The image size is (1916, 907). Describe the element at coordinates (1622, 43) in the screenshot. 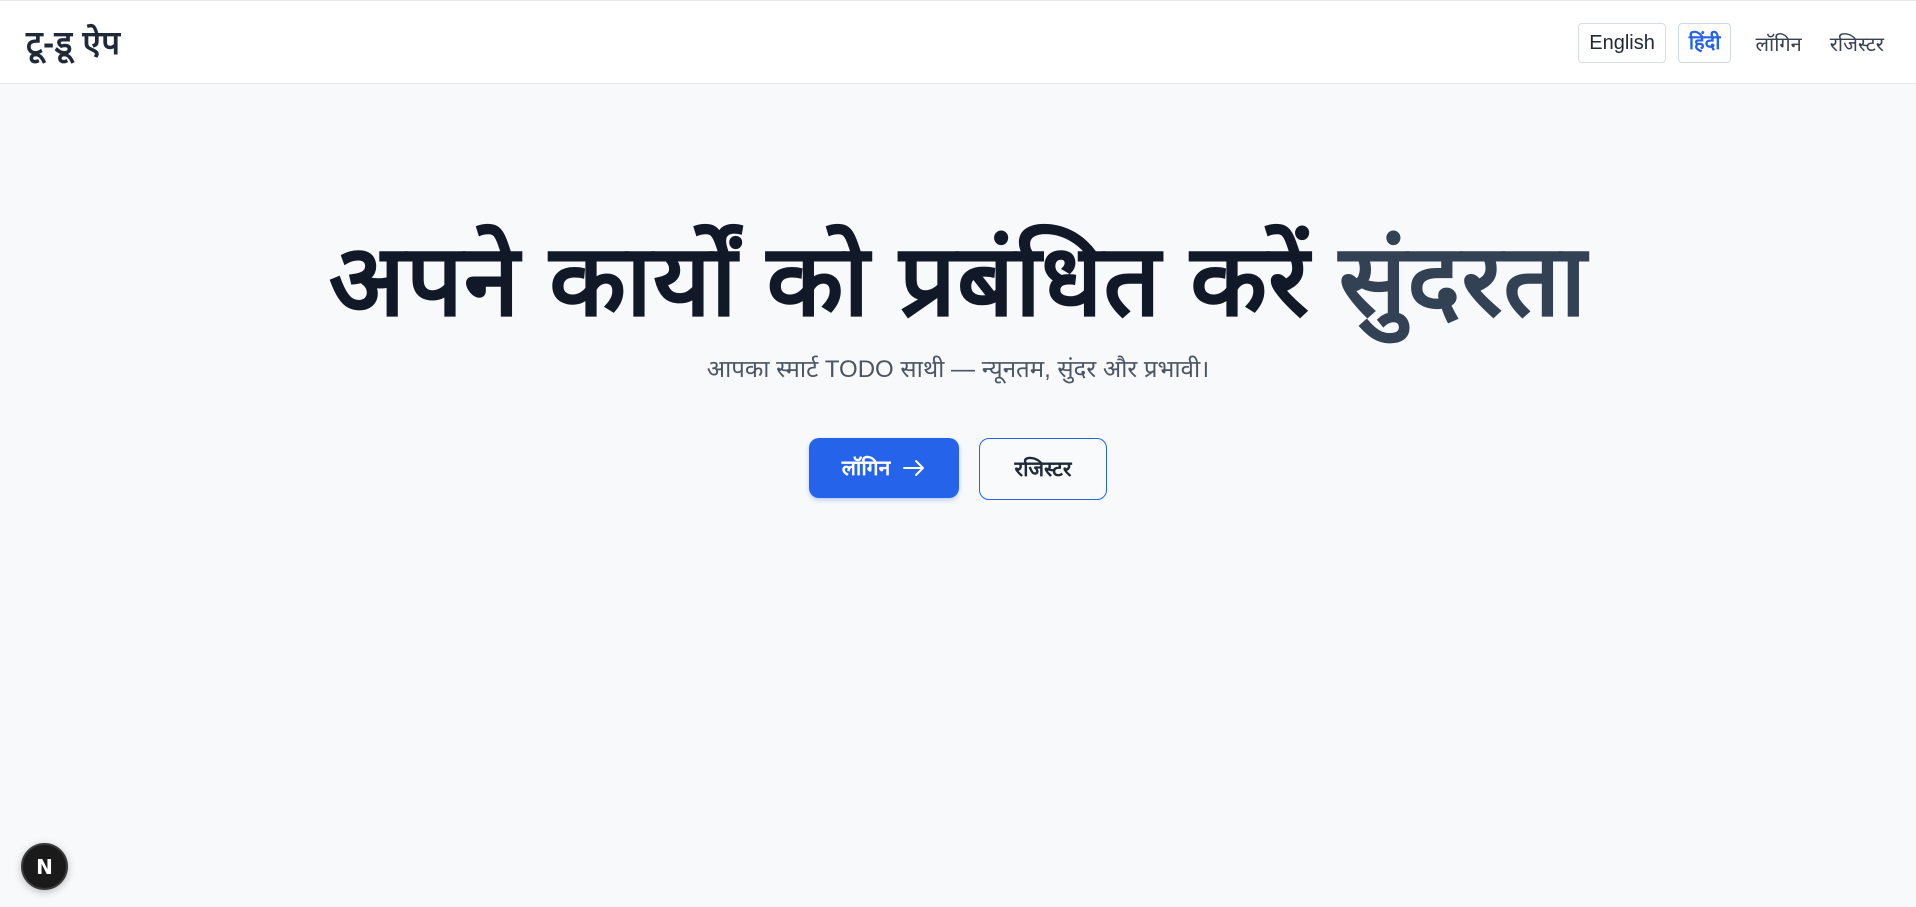

I see `language-english-button: English` at that location.